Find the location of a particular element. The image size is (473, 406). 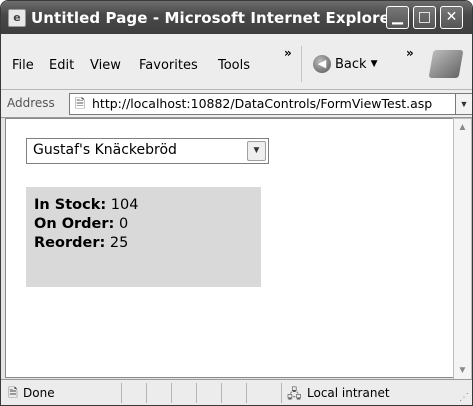

address-dropdown-icon: ▼ is located at coordinates (463, 104).